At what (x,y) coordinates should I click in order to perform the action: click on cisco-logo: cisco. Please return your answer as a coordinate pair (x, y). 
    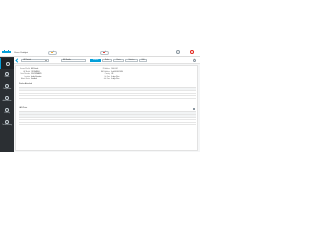
    Looking at the image, I should click on (6, 52).